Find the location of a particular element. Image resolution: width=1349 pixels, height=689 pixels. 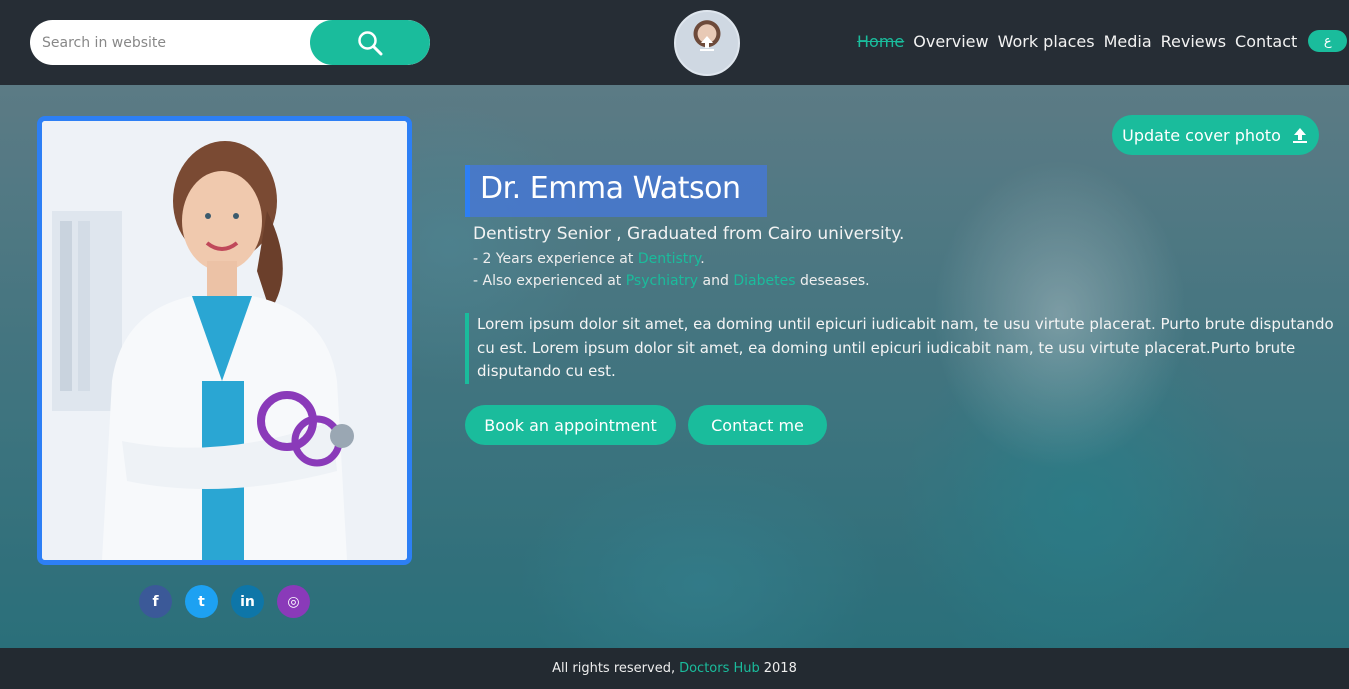

experience-line: - 2 Years experience at Dentistry. is located at coordinates (908, 259).